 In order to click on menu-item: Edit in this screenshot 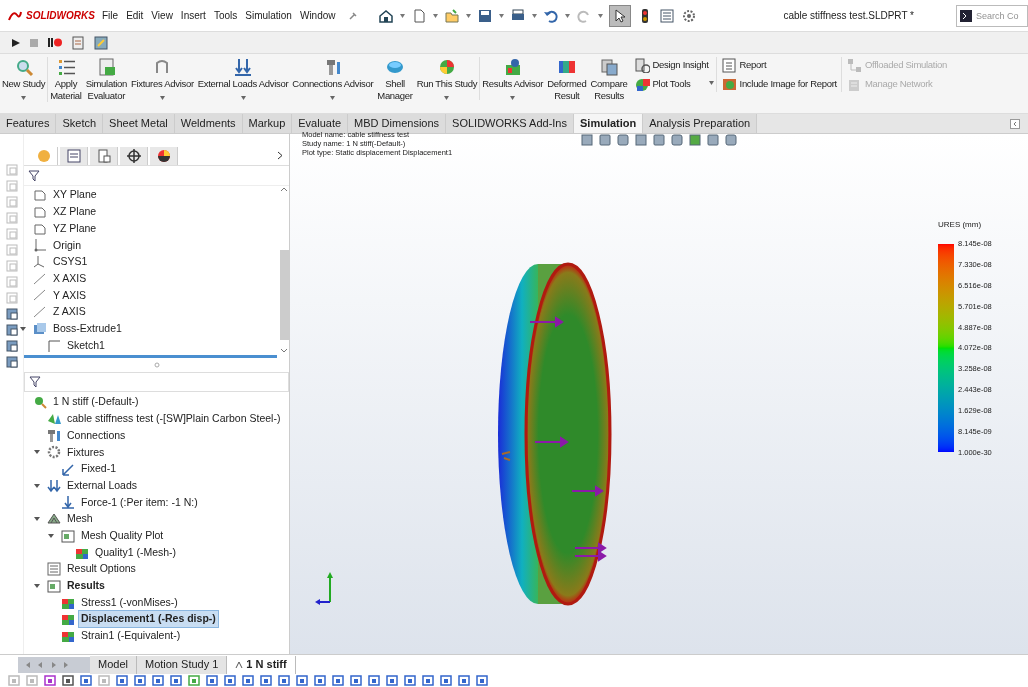, I will do `click(135, 15)`.